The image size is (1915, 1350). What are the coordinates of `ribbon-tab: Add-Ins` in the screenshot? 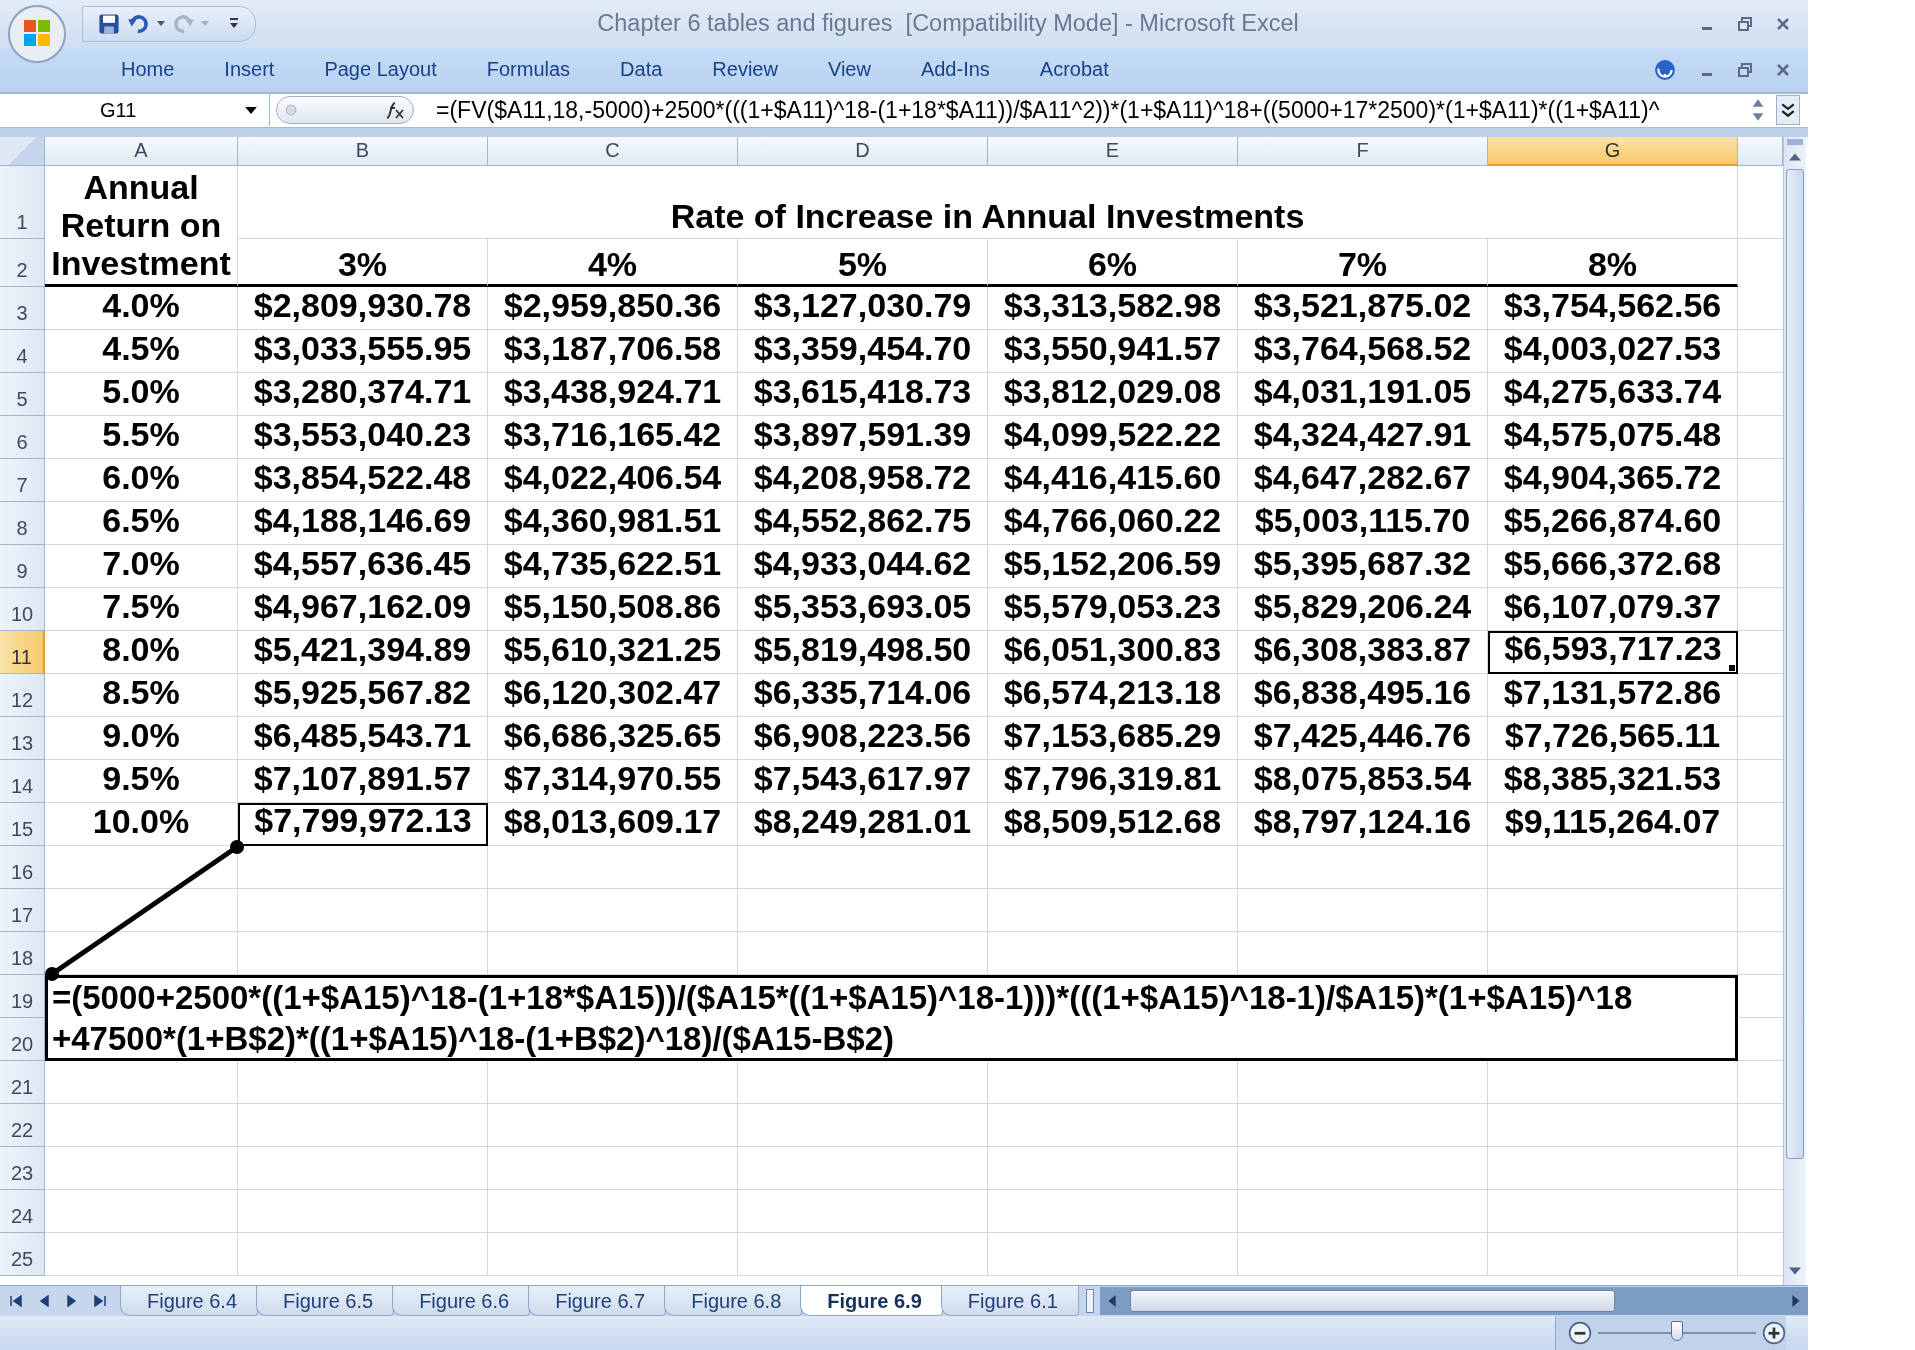 It's located at (955, 70).